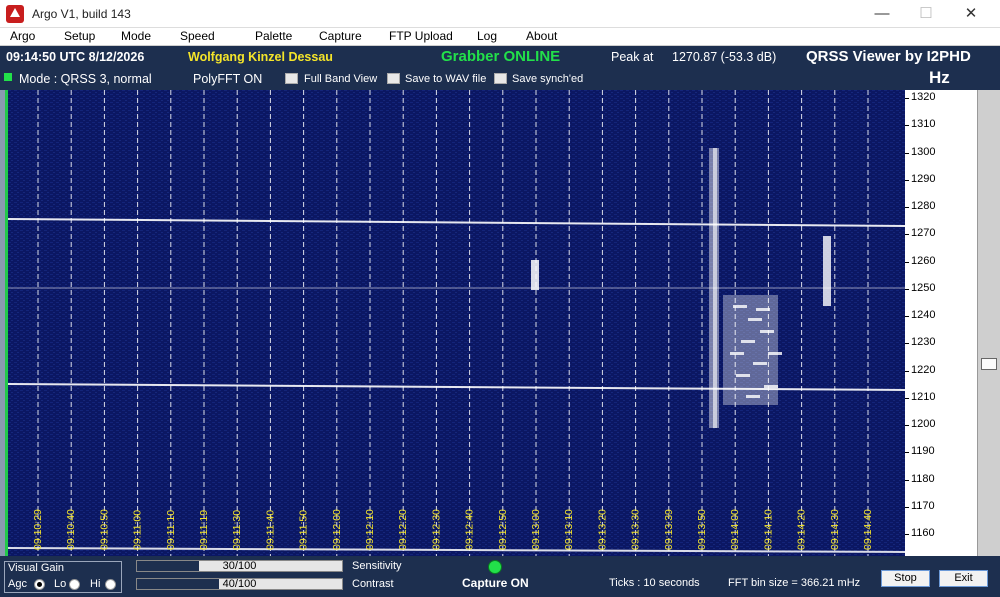 The width and height of the screenshot is (1000, 597). What do you see at coordinates (436, 529) in the screenshot?
I see `time-label: 09:12:30` at bounding box center [436, 529].